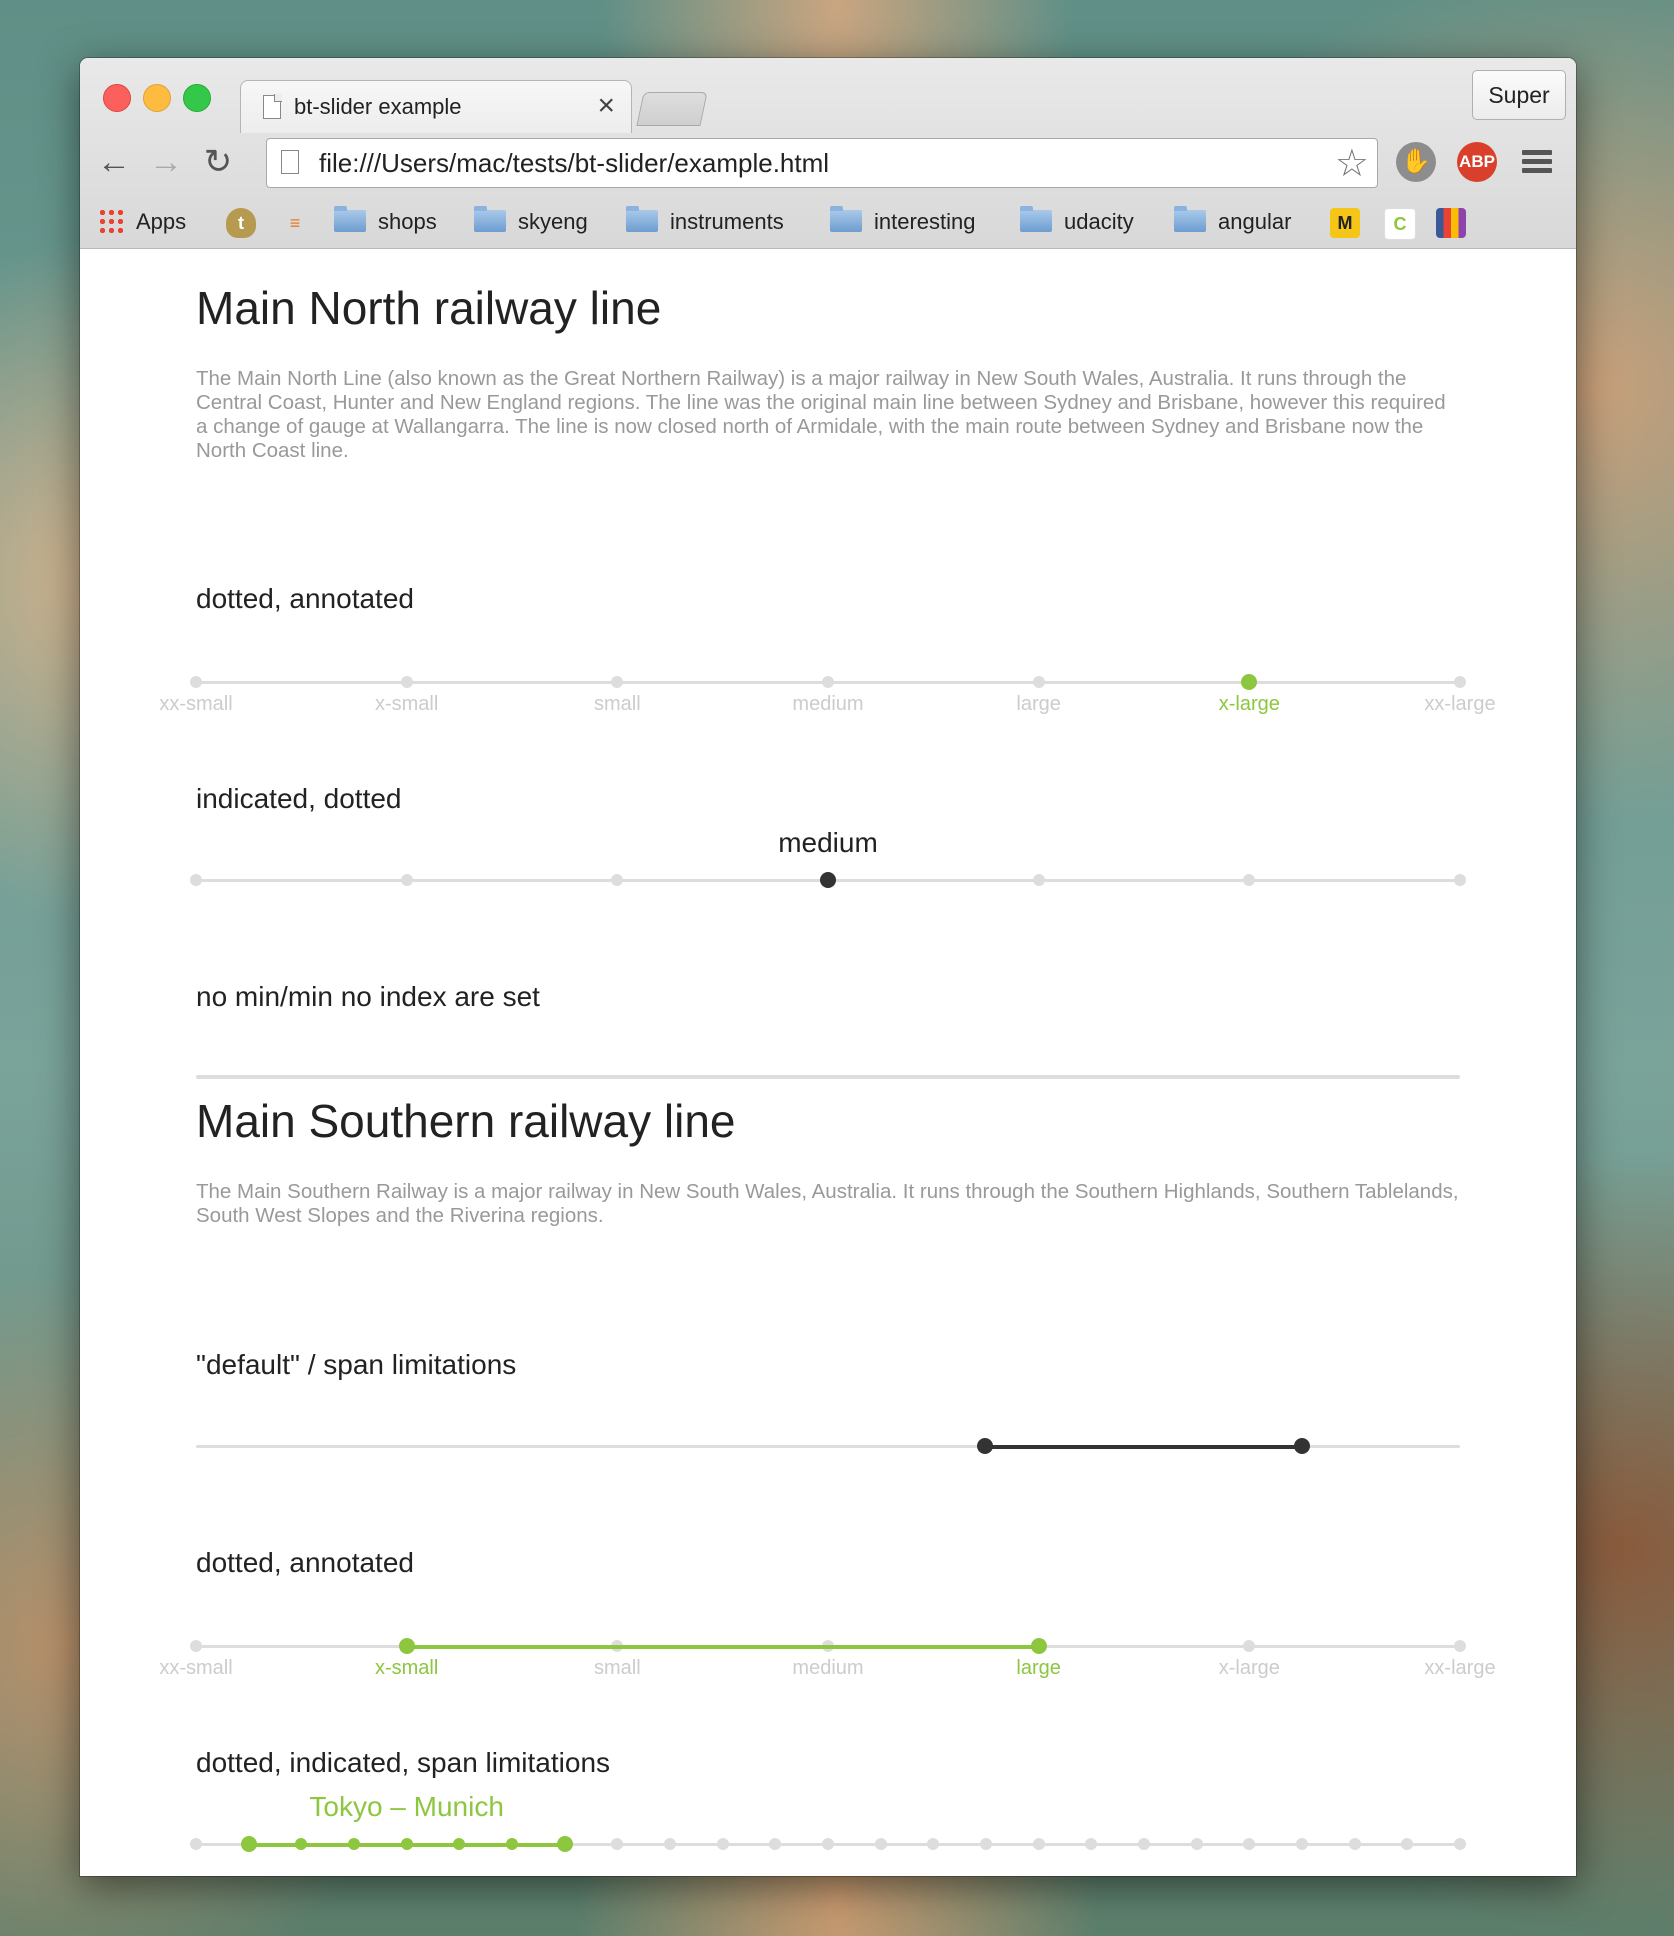 The width and height of the screenshot is (1674, 1936). What do you see at coordinates (1249, 704) in the screenshot?
I see `tick-label: x-large` at bounding box center [1249, 704].